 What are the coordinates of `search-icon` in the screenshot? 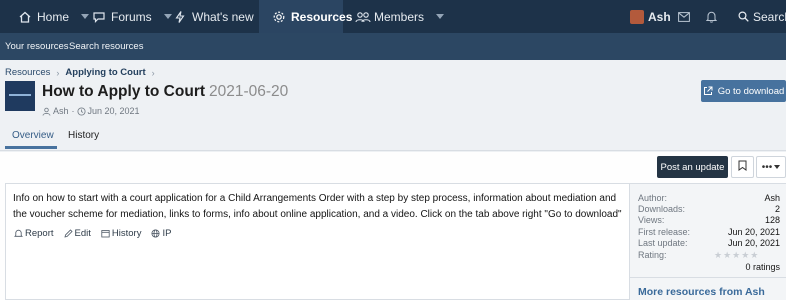 It's located at (743, 16).